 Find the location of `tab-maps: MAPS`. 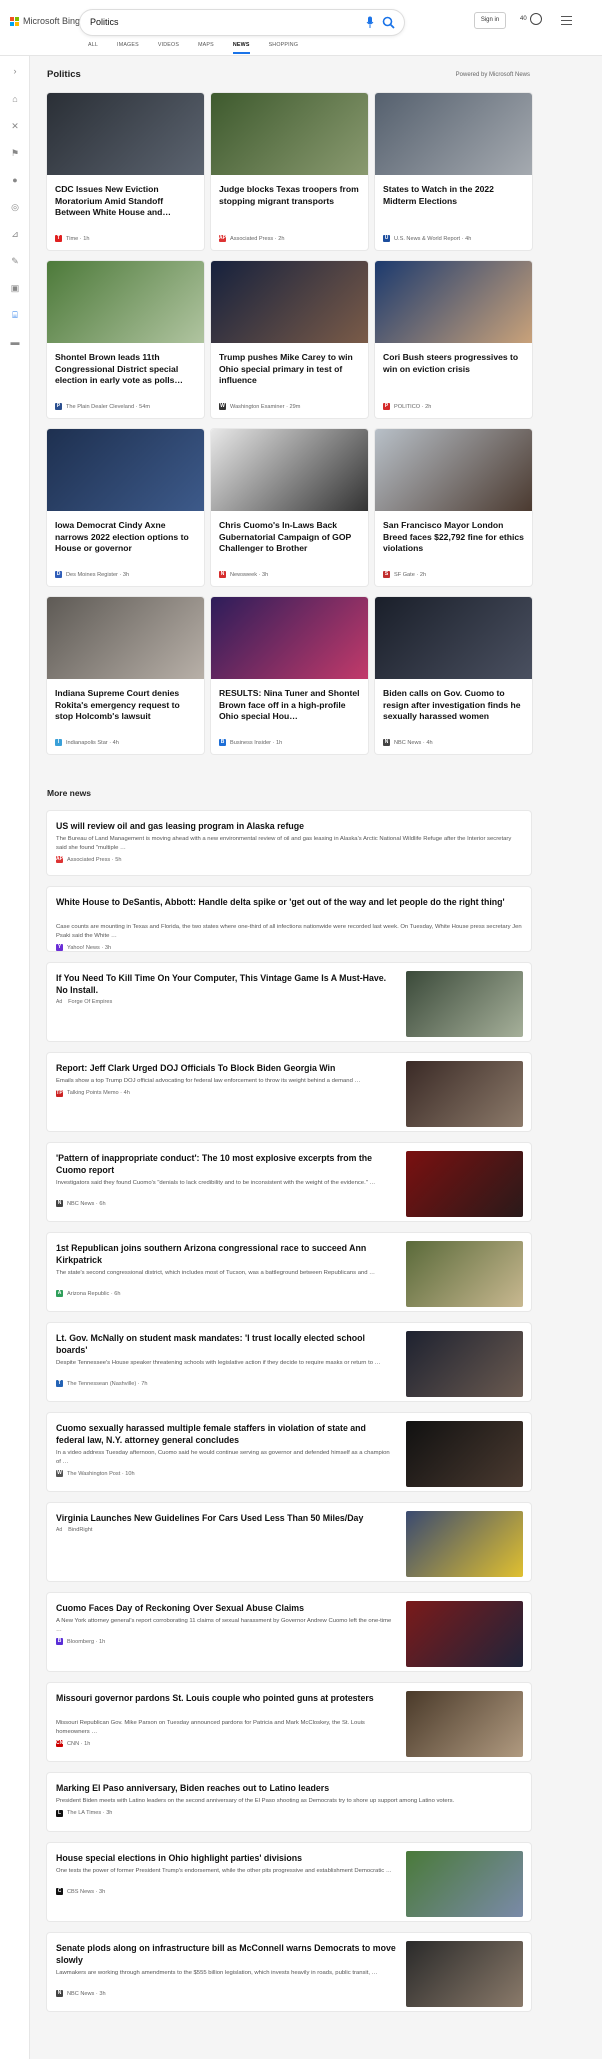

tab-maps: MAPS is located at coordinates (206, 48).